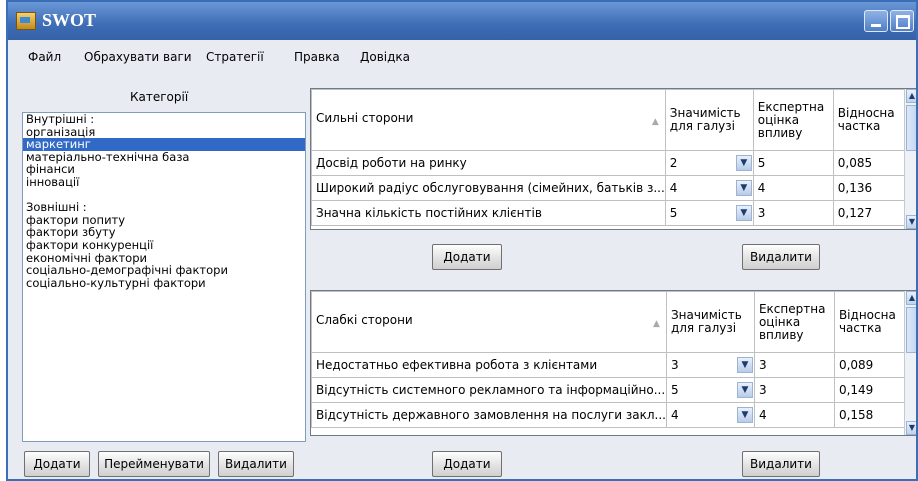 The width and height of the screenshot is (918, 481). What do you see at coordinates (235, 57) in the screenshot?
I see `menu-strategies: Стратегії` at bounding box center [235, 57].